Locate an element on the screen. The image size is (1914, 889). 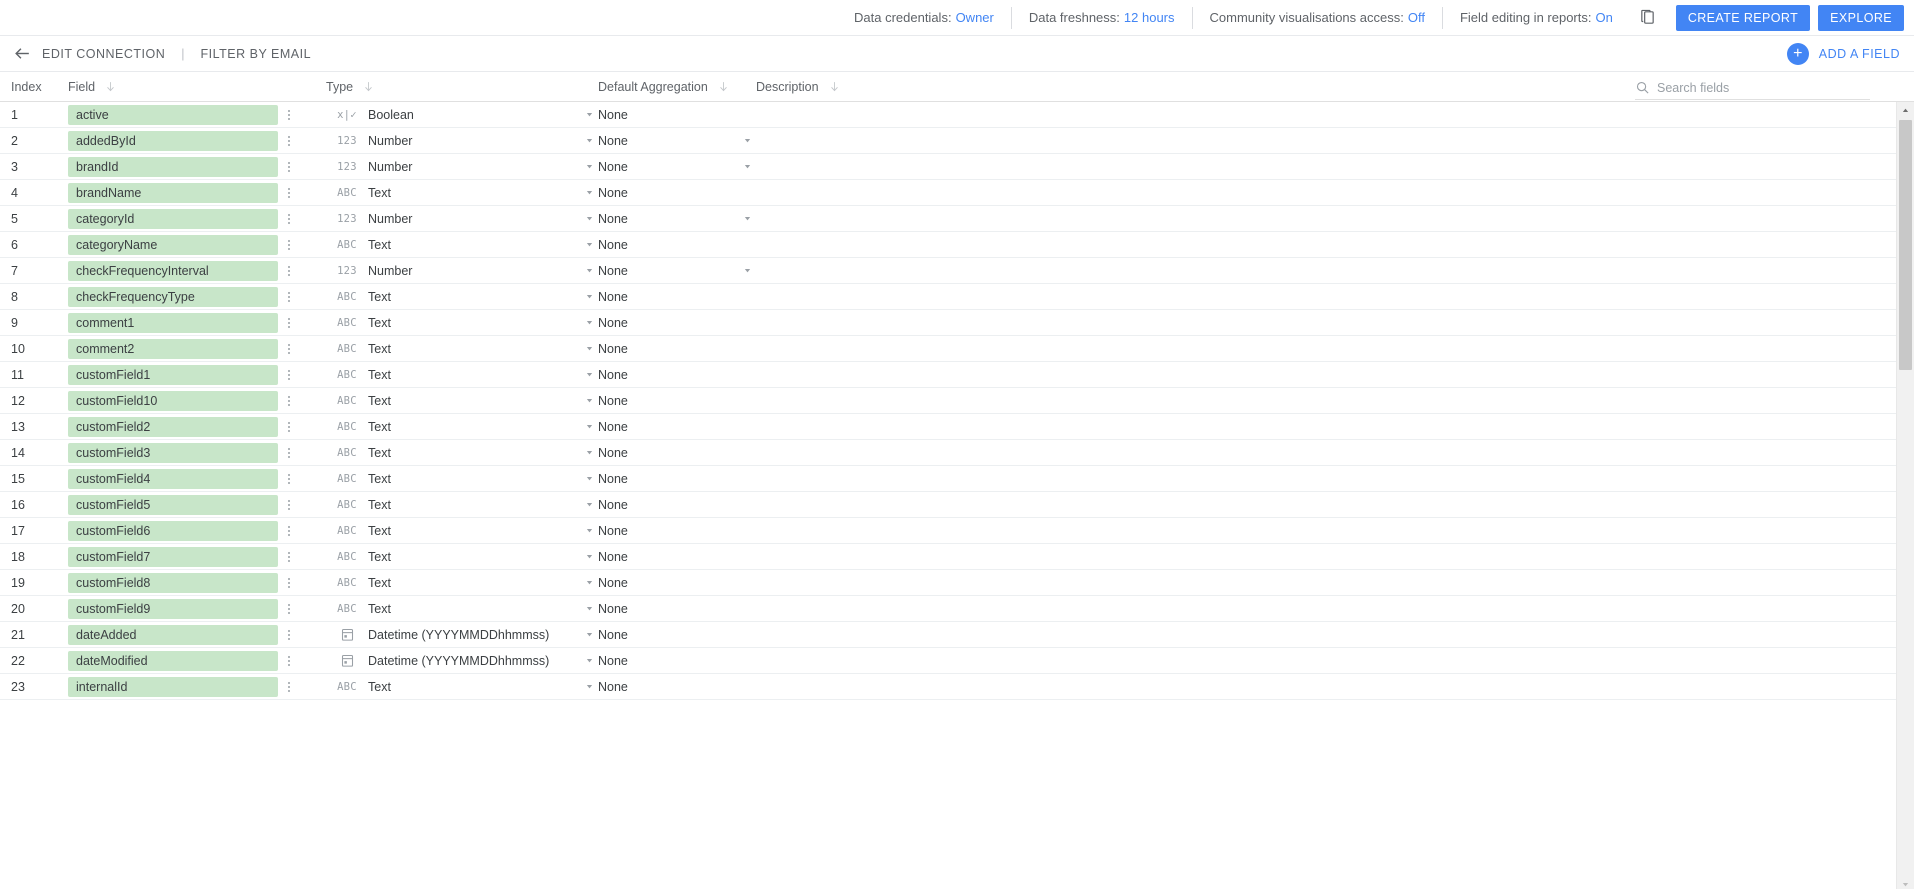
field-name-chip: active is located at coordinates (173, 114).